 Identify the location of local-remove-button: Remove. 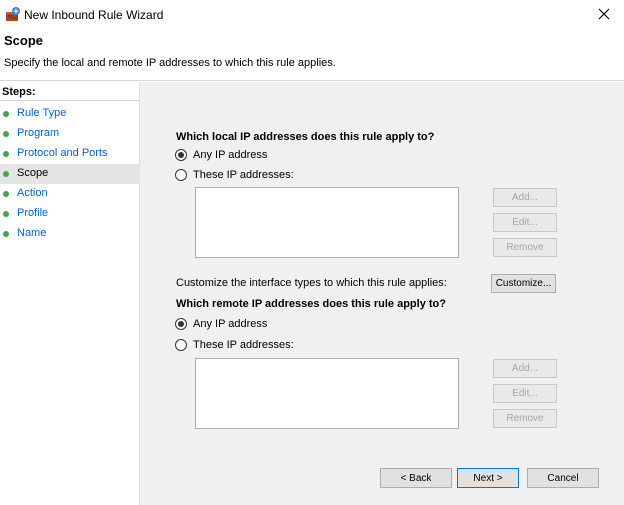
(525, 247).